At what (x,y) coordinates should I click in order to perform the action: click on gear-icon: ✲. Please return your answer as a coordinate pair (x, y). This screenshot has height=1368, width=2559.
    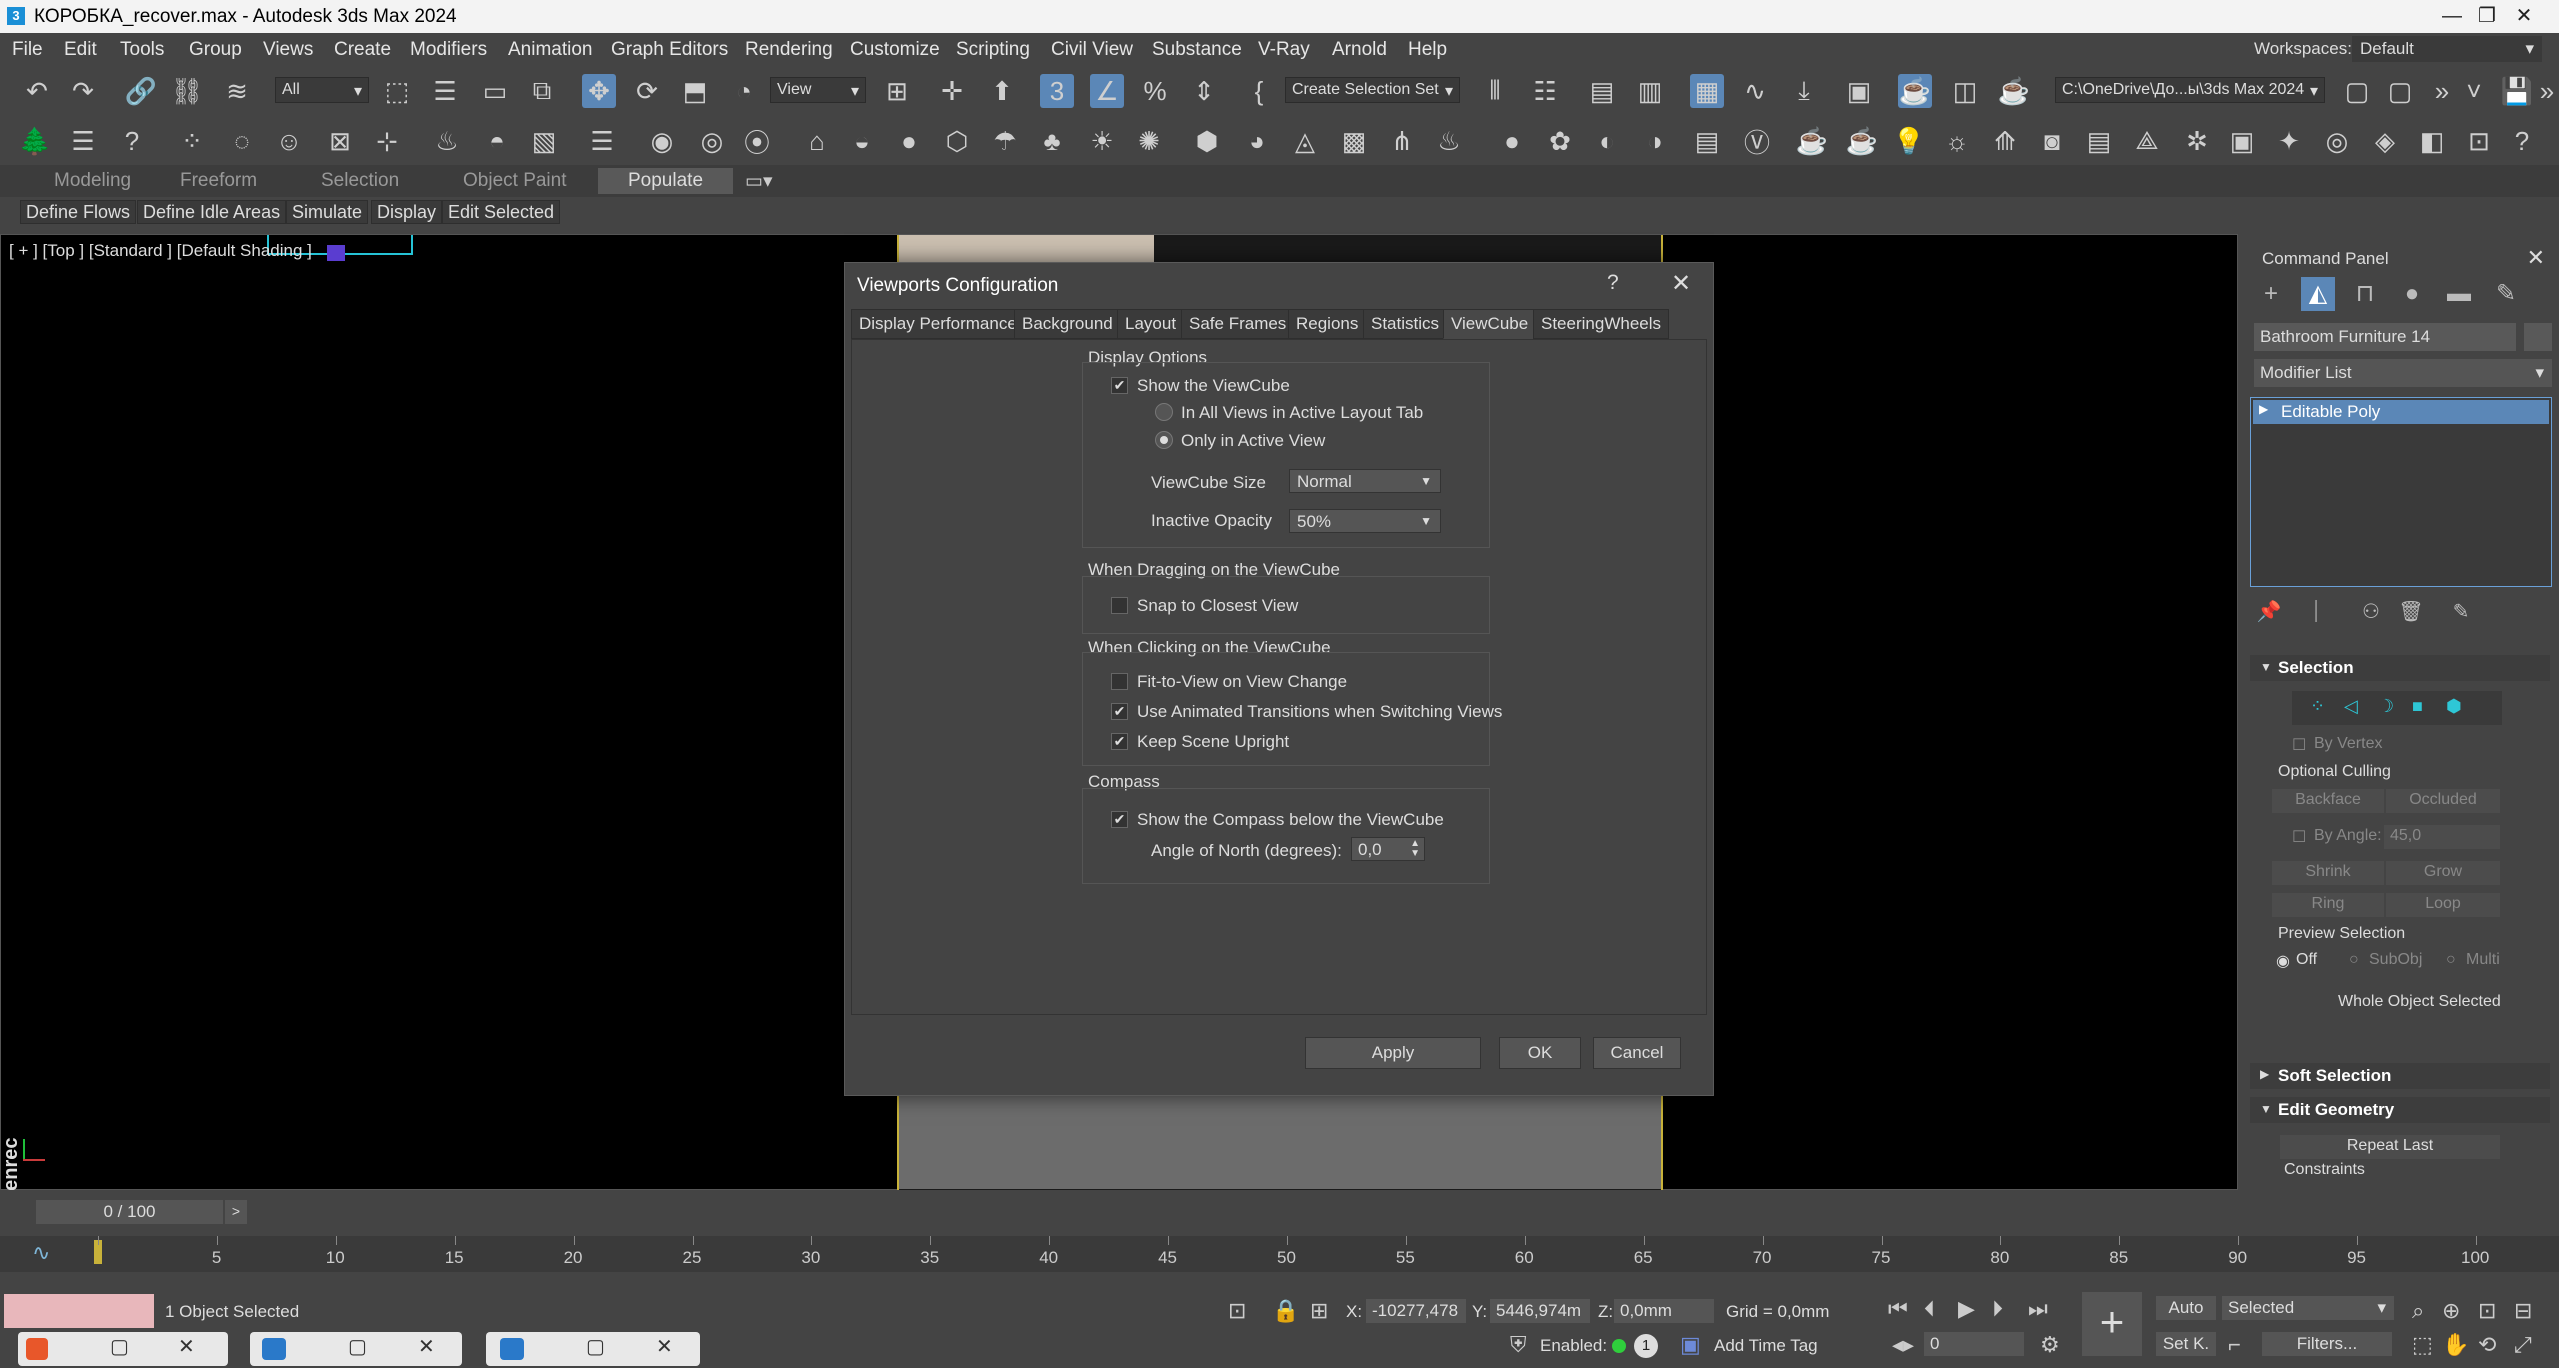
    Looking at the image, I should click on (2197, 141).